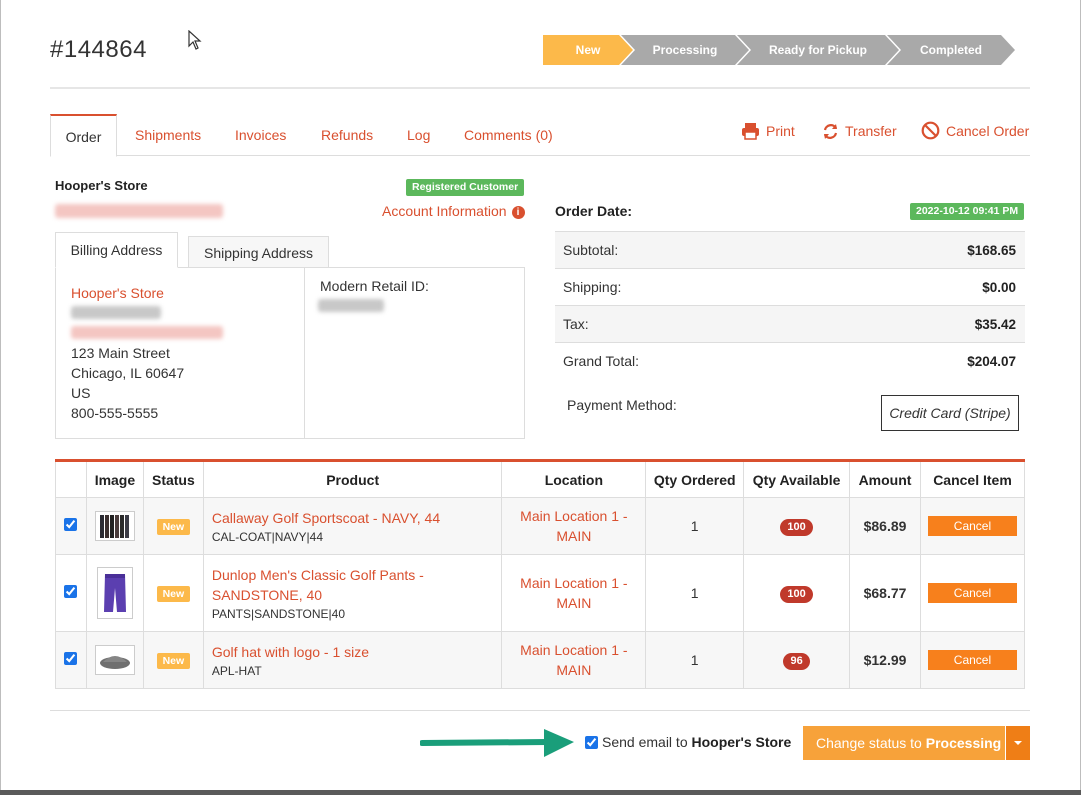 This screenshot has height=795, width=1081. I want to click on divider, so click(540, 88).